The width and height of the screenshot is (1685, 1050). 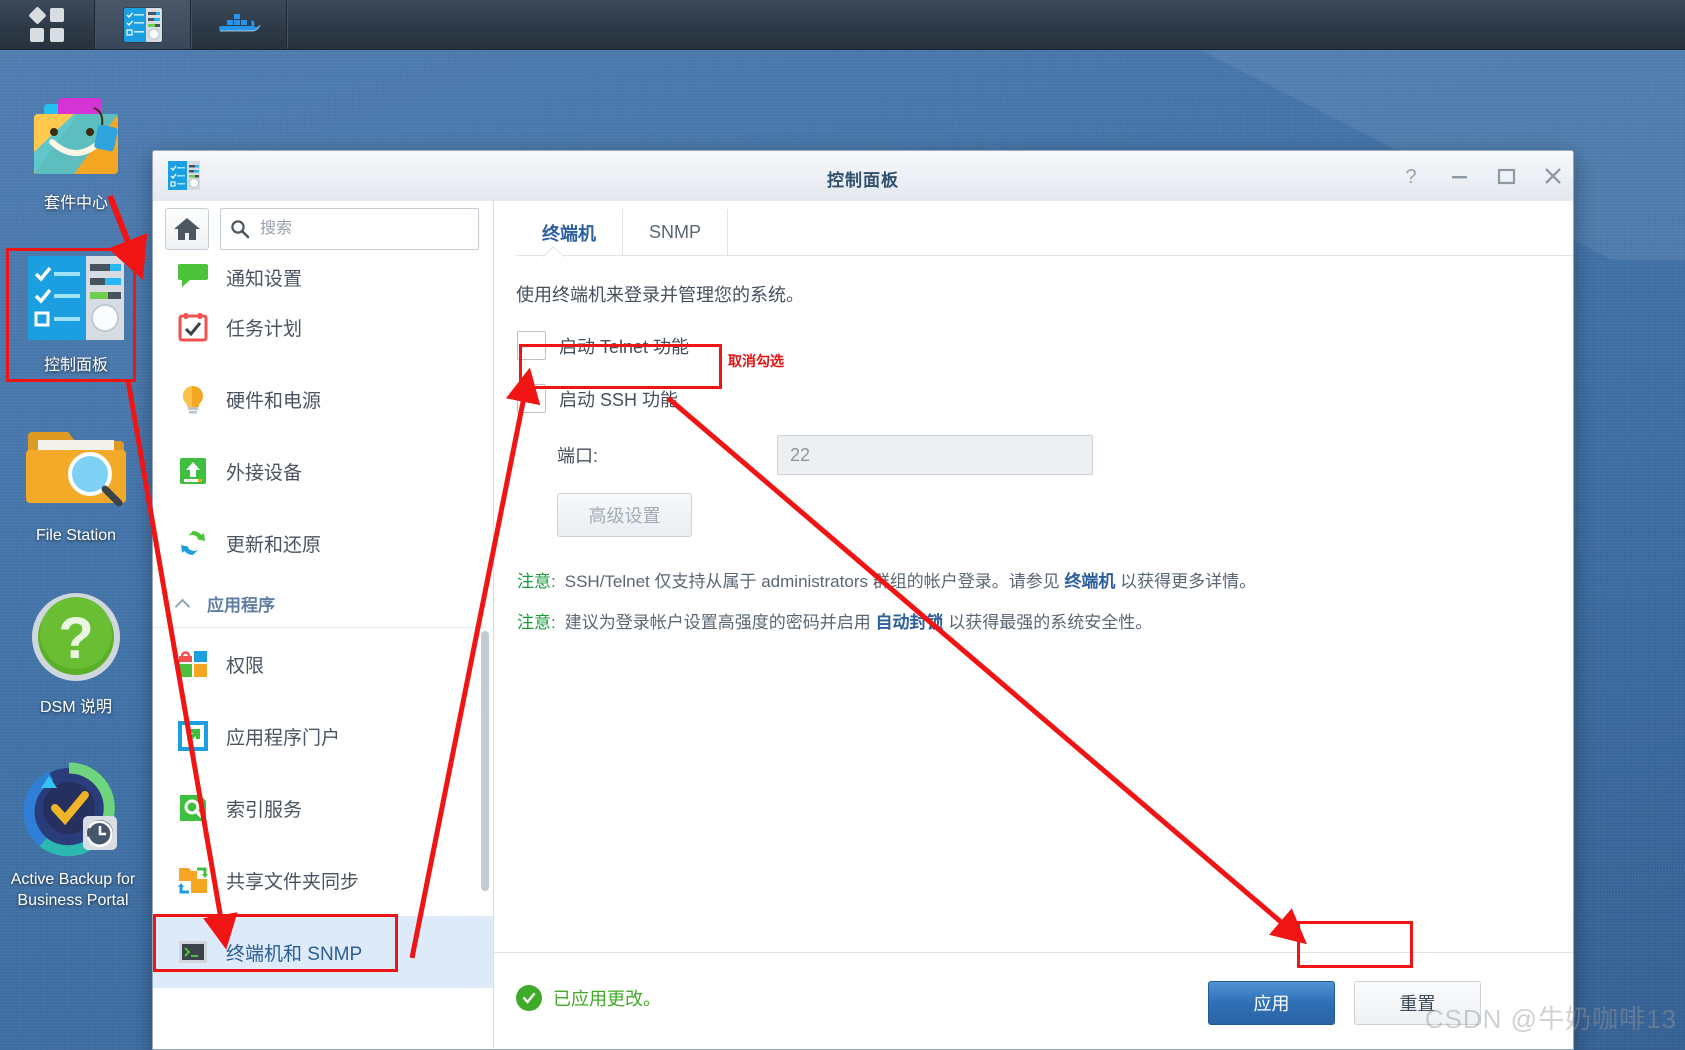 I want to click on telnet-label: 启动 Telnet 功能, so click(x=624, y=346).